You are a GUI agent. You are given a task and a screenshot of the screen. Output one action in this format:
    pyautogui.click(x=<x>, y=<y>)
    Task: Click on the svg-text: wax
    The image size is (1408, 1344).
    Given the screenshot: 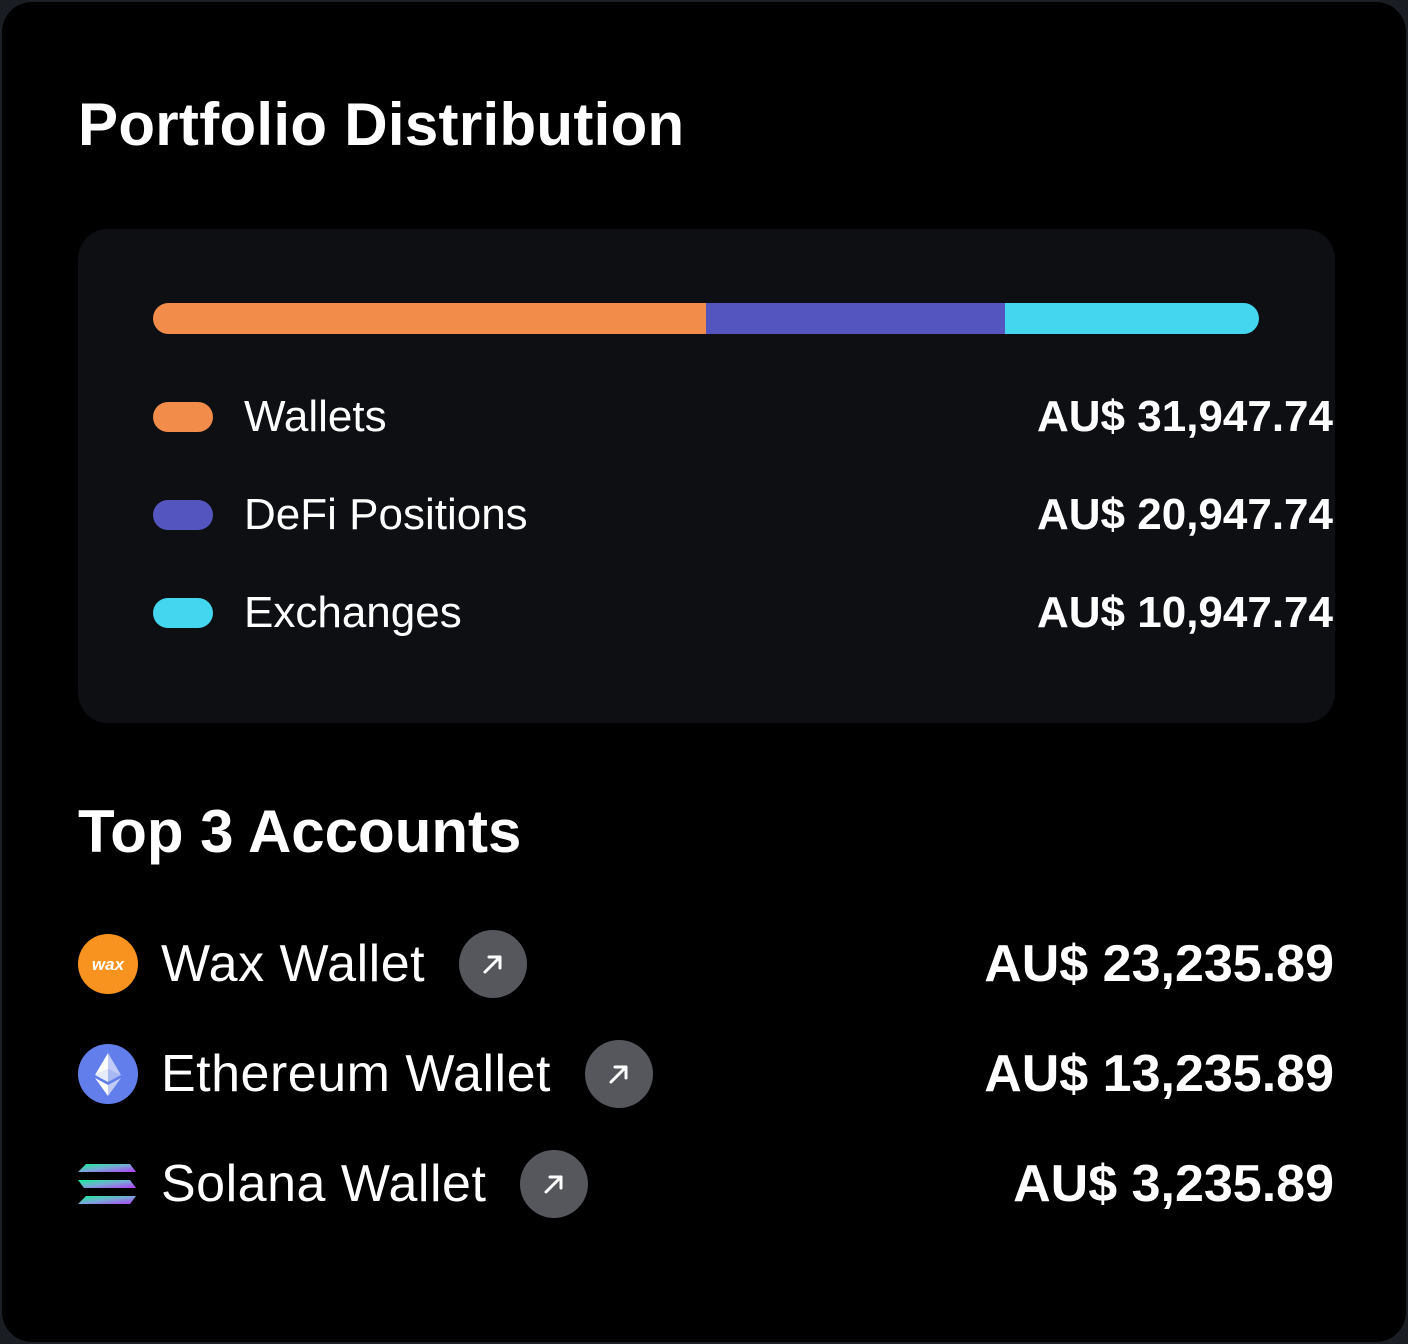 What is the action you would take?
    pyautogui.click(x=109, y=964)
    